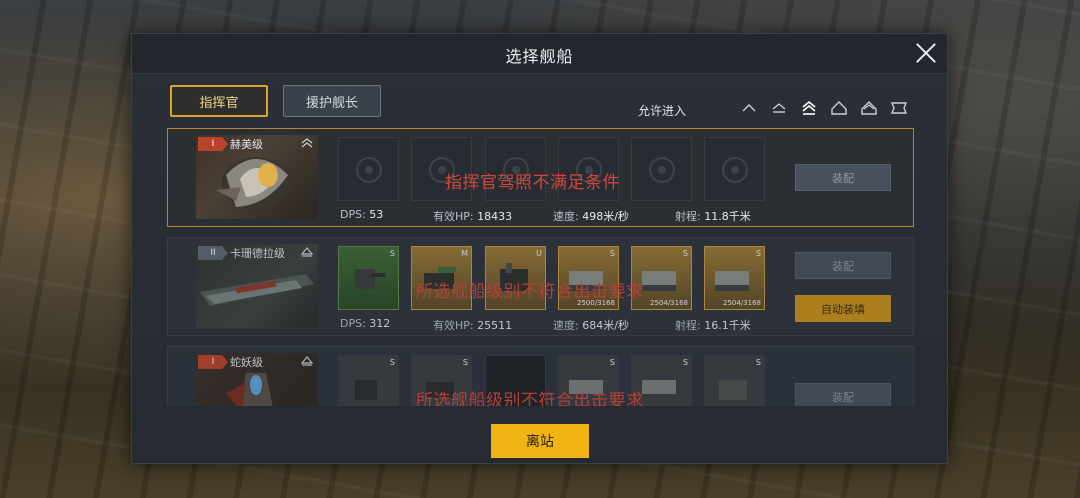 The height and width of the screenshot is (498, 1080). Describe the element at coordinates (246, 144) in the screenshot. I see `ship-name: 赫美级` at that location.